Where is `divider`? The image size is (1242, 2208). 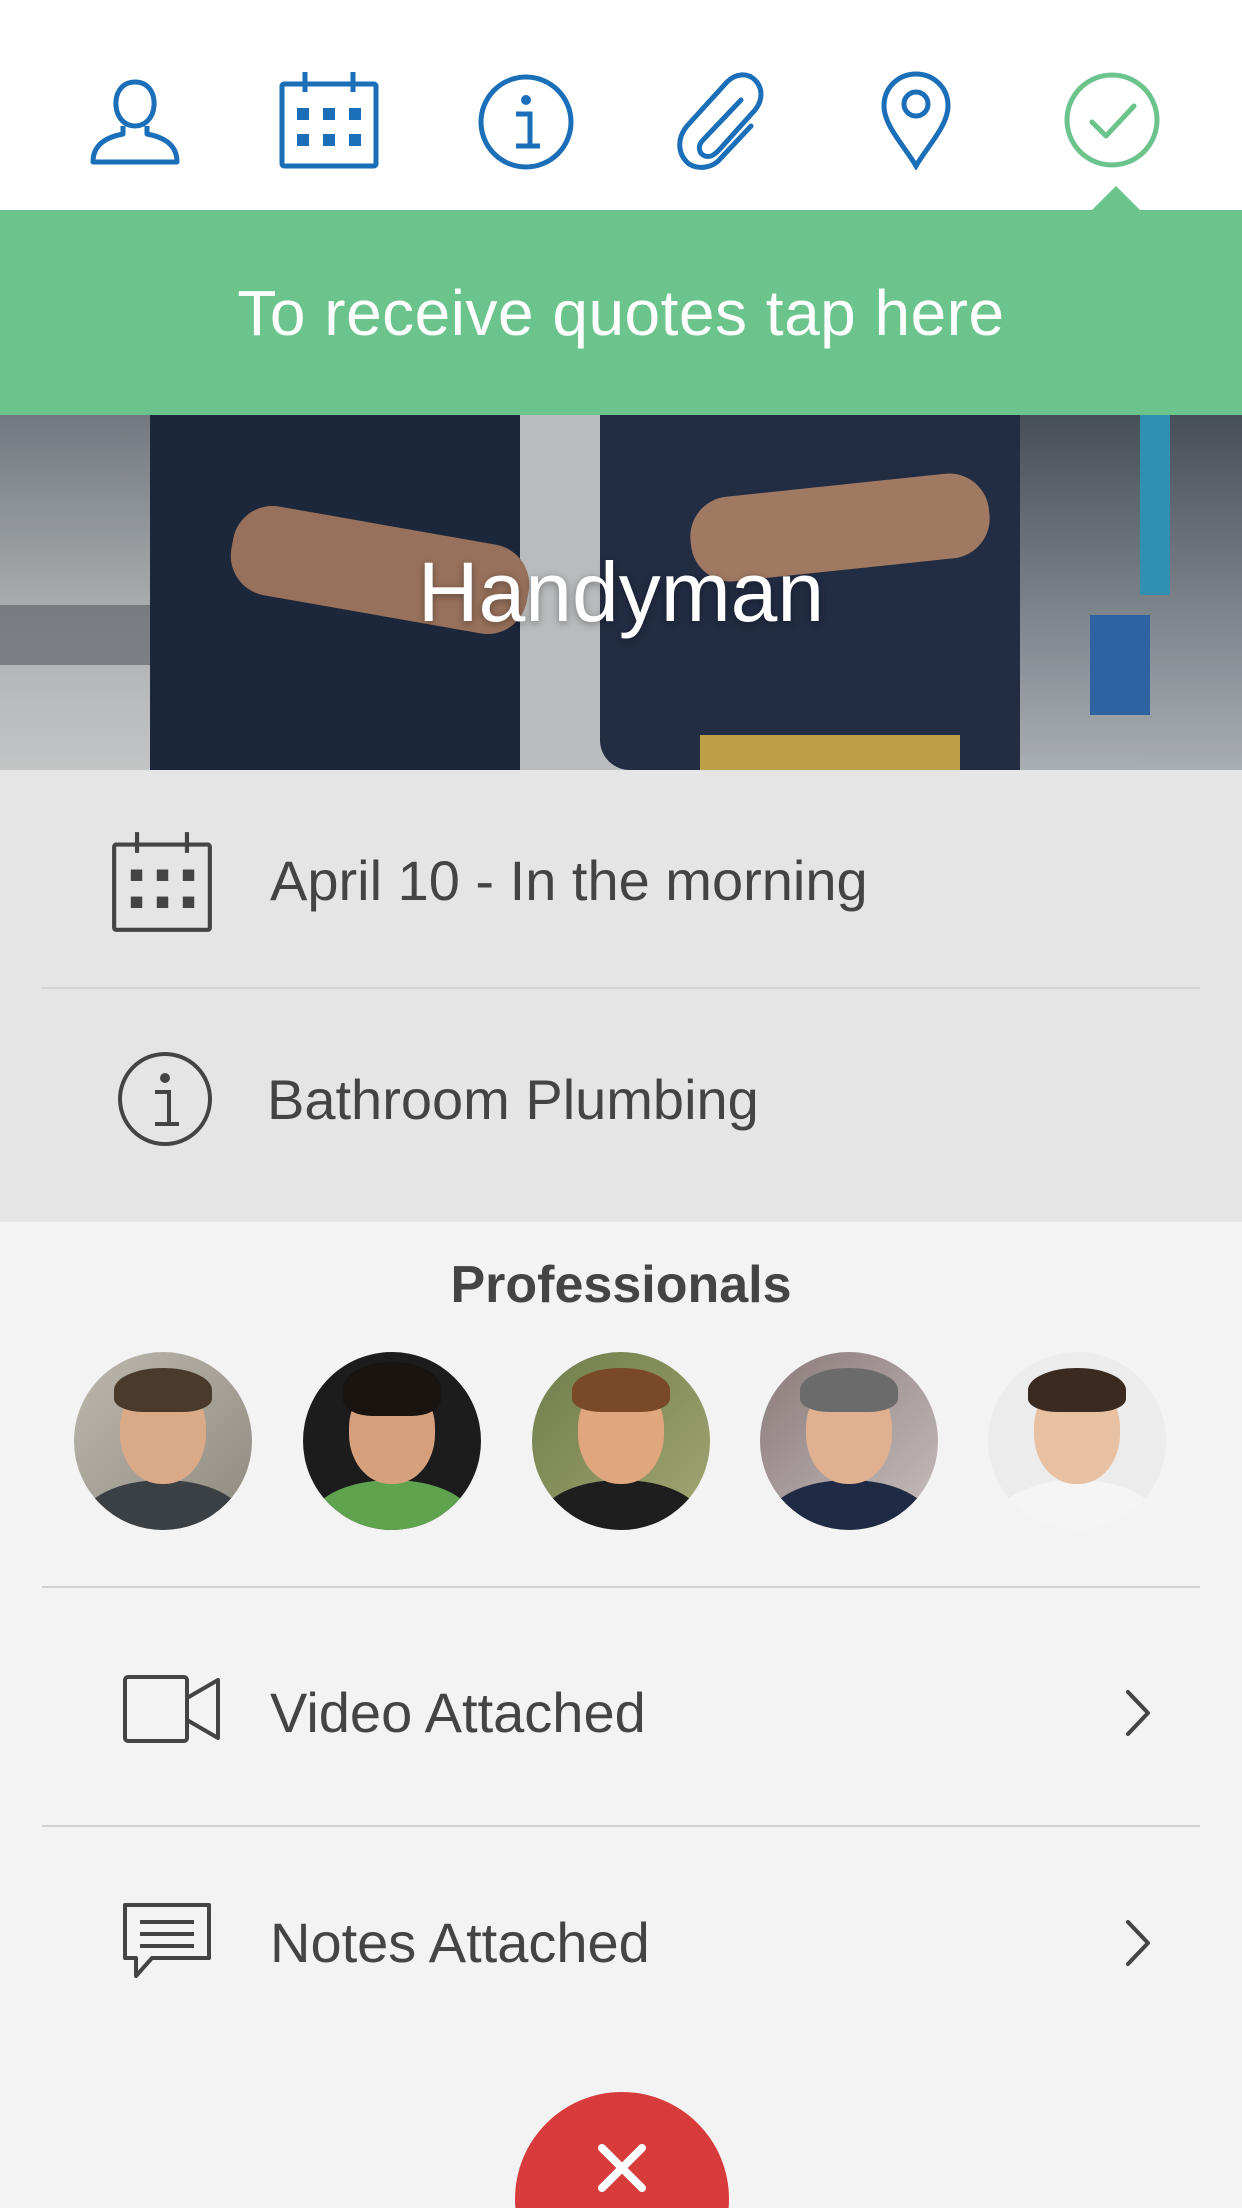 divider is located at coordinates (621, 1587).